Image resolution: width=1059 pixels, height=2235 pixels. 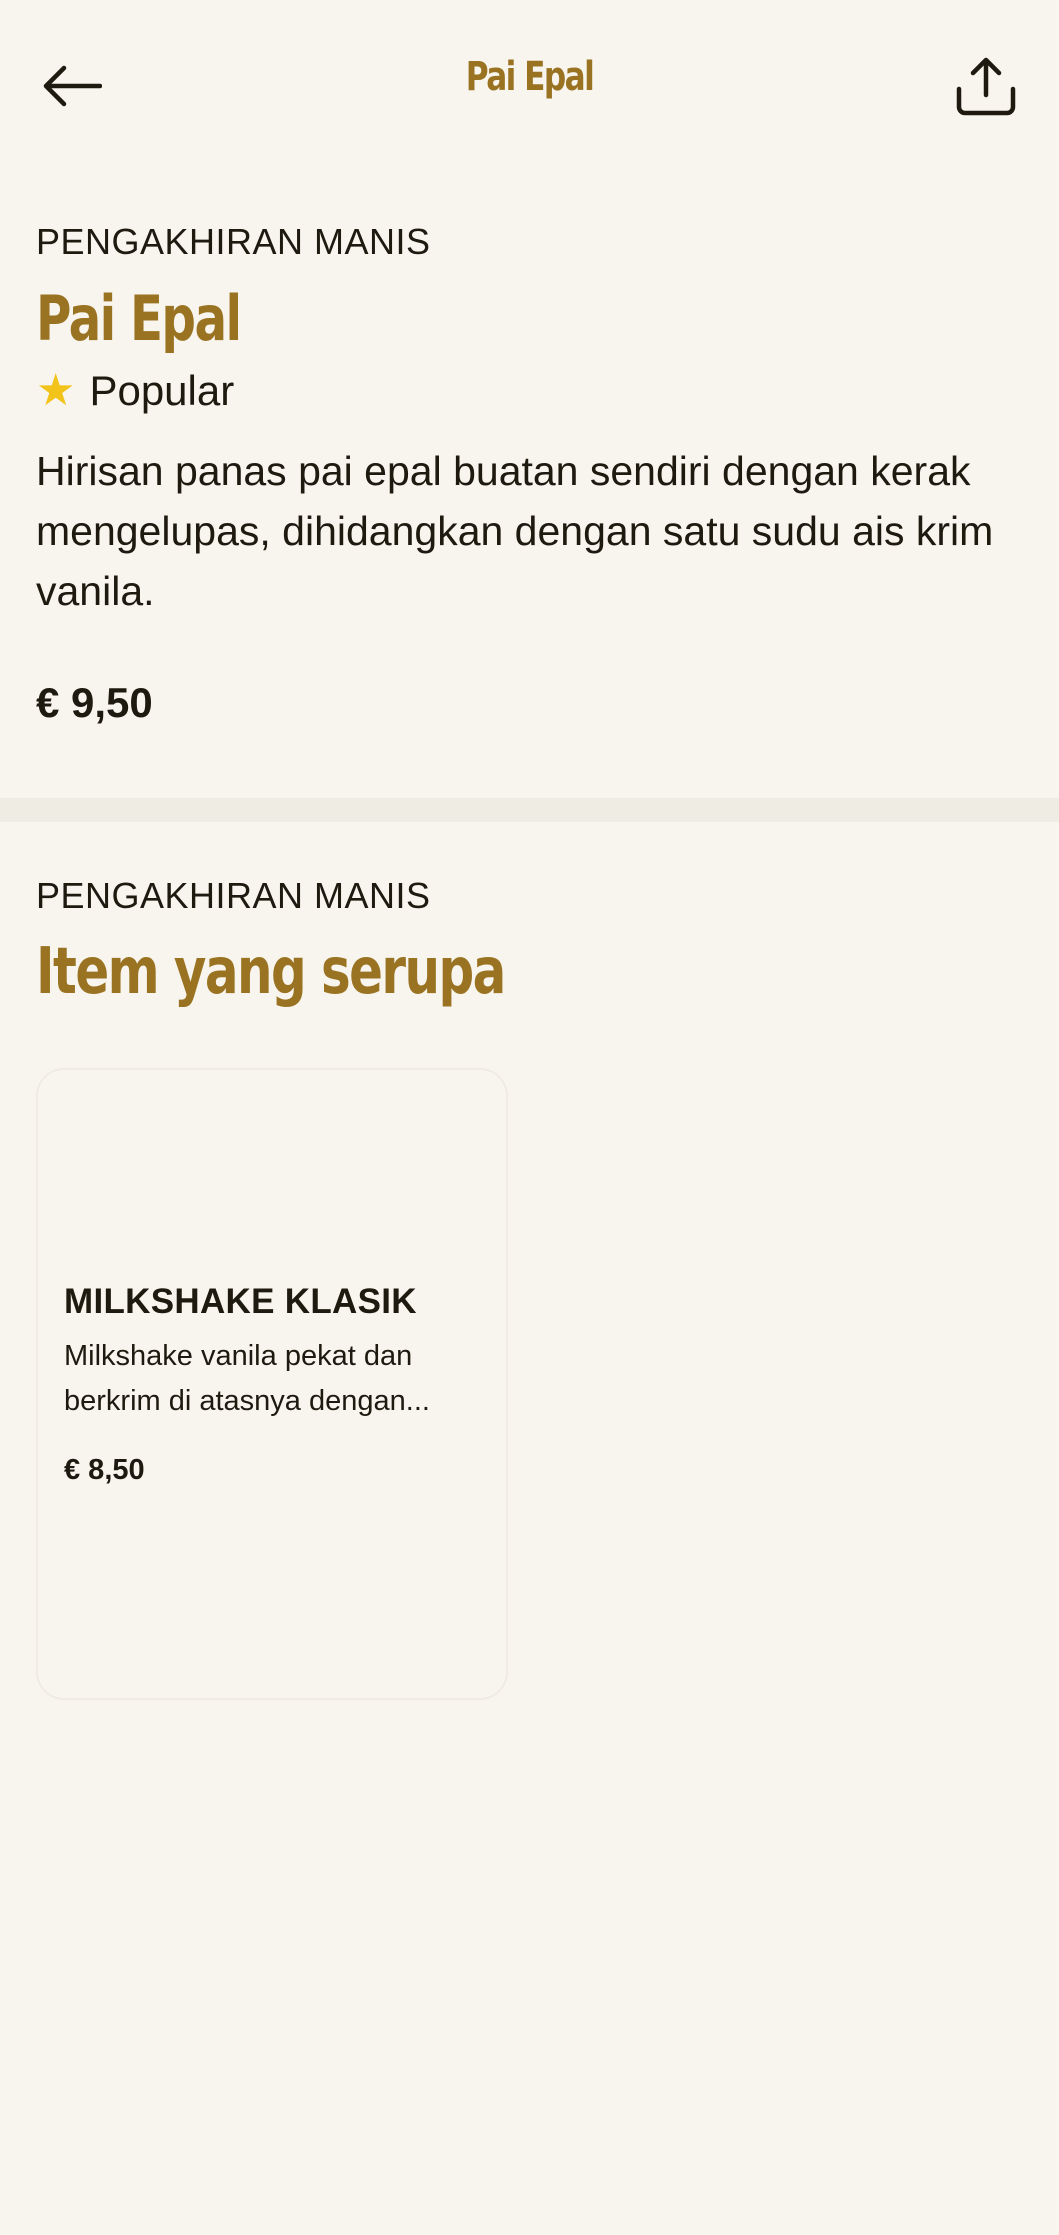 I want to click on item-name: Pai Epal, so click(x=139, y=319).